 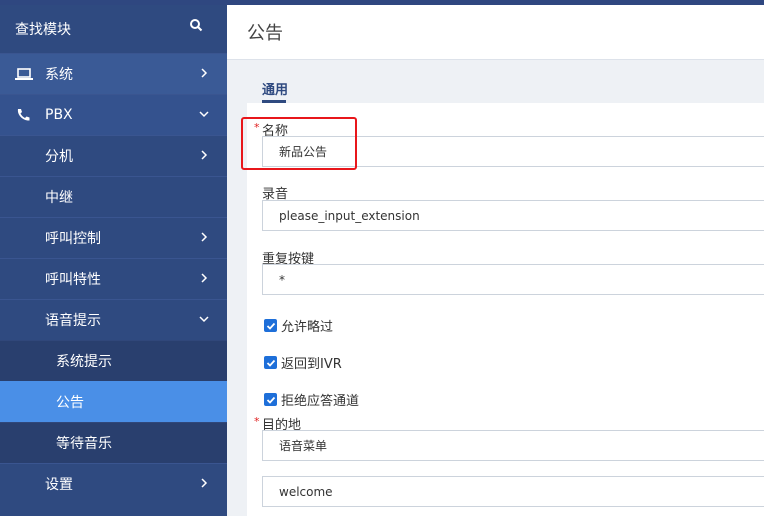 What do you see at coordinates (59, 115) in the screenshot?
I see `sidebar-item-label: PBX` at bounding box center [59, 115].